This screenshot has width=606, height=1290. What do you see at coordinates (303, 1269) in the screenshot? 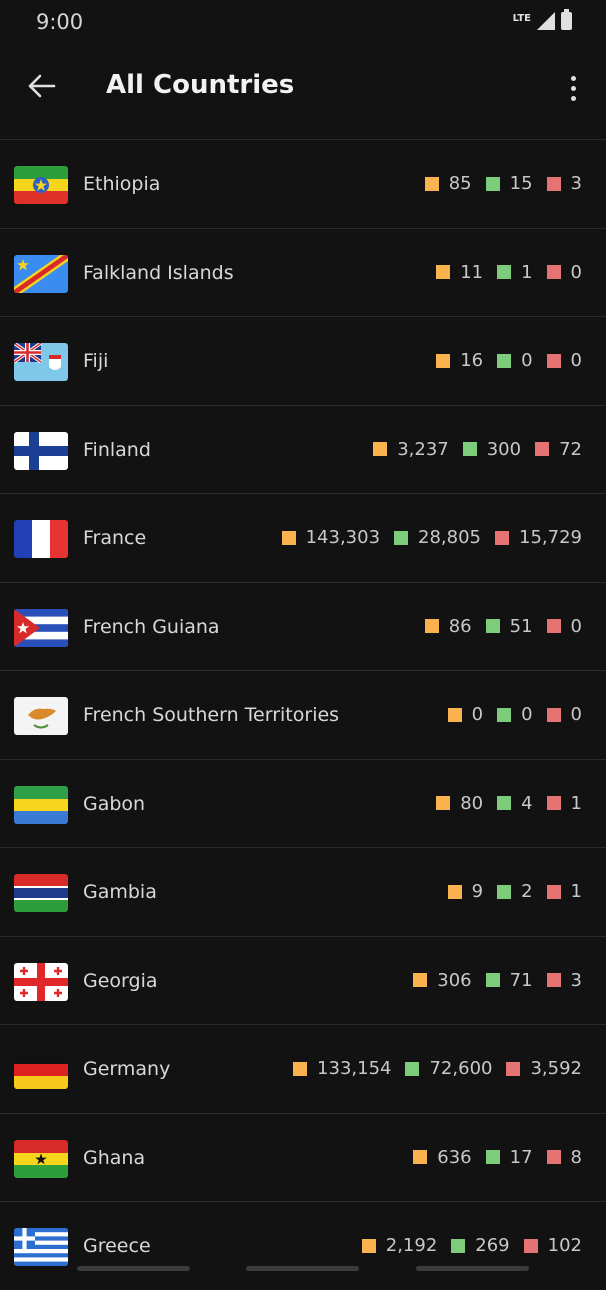
I see `gesture-bar` at bounding box center [303, 1269].